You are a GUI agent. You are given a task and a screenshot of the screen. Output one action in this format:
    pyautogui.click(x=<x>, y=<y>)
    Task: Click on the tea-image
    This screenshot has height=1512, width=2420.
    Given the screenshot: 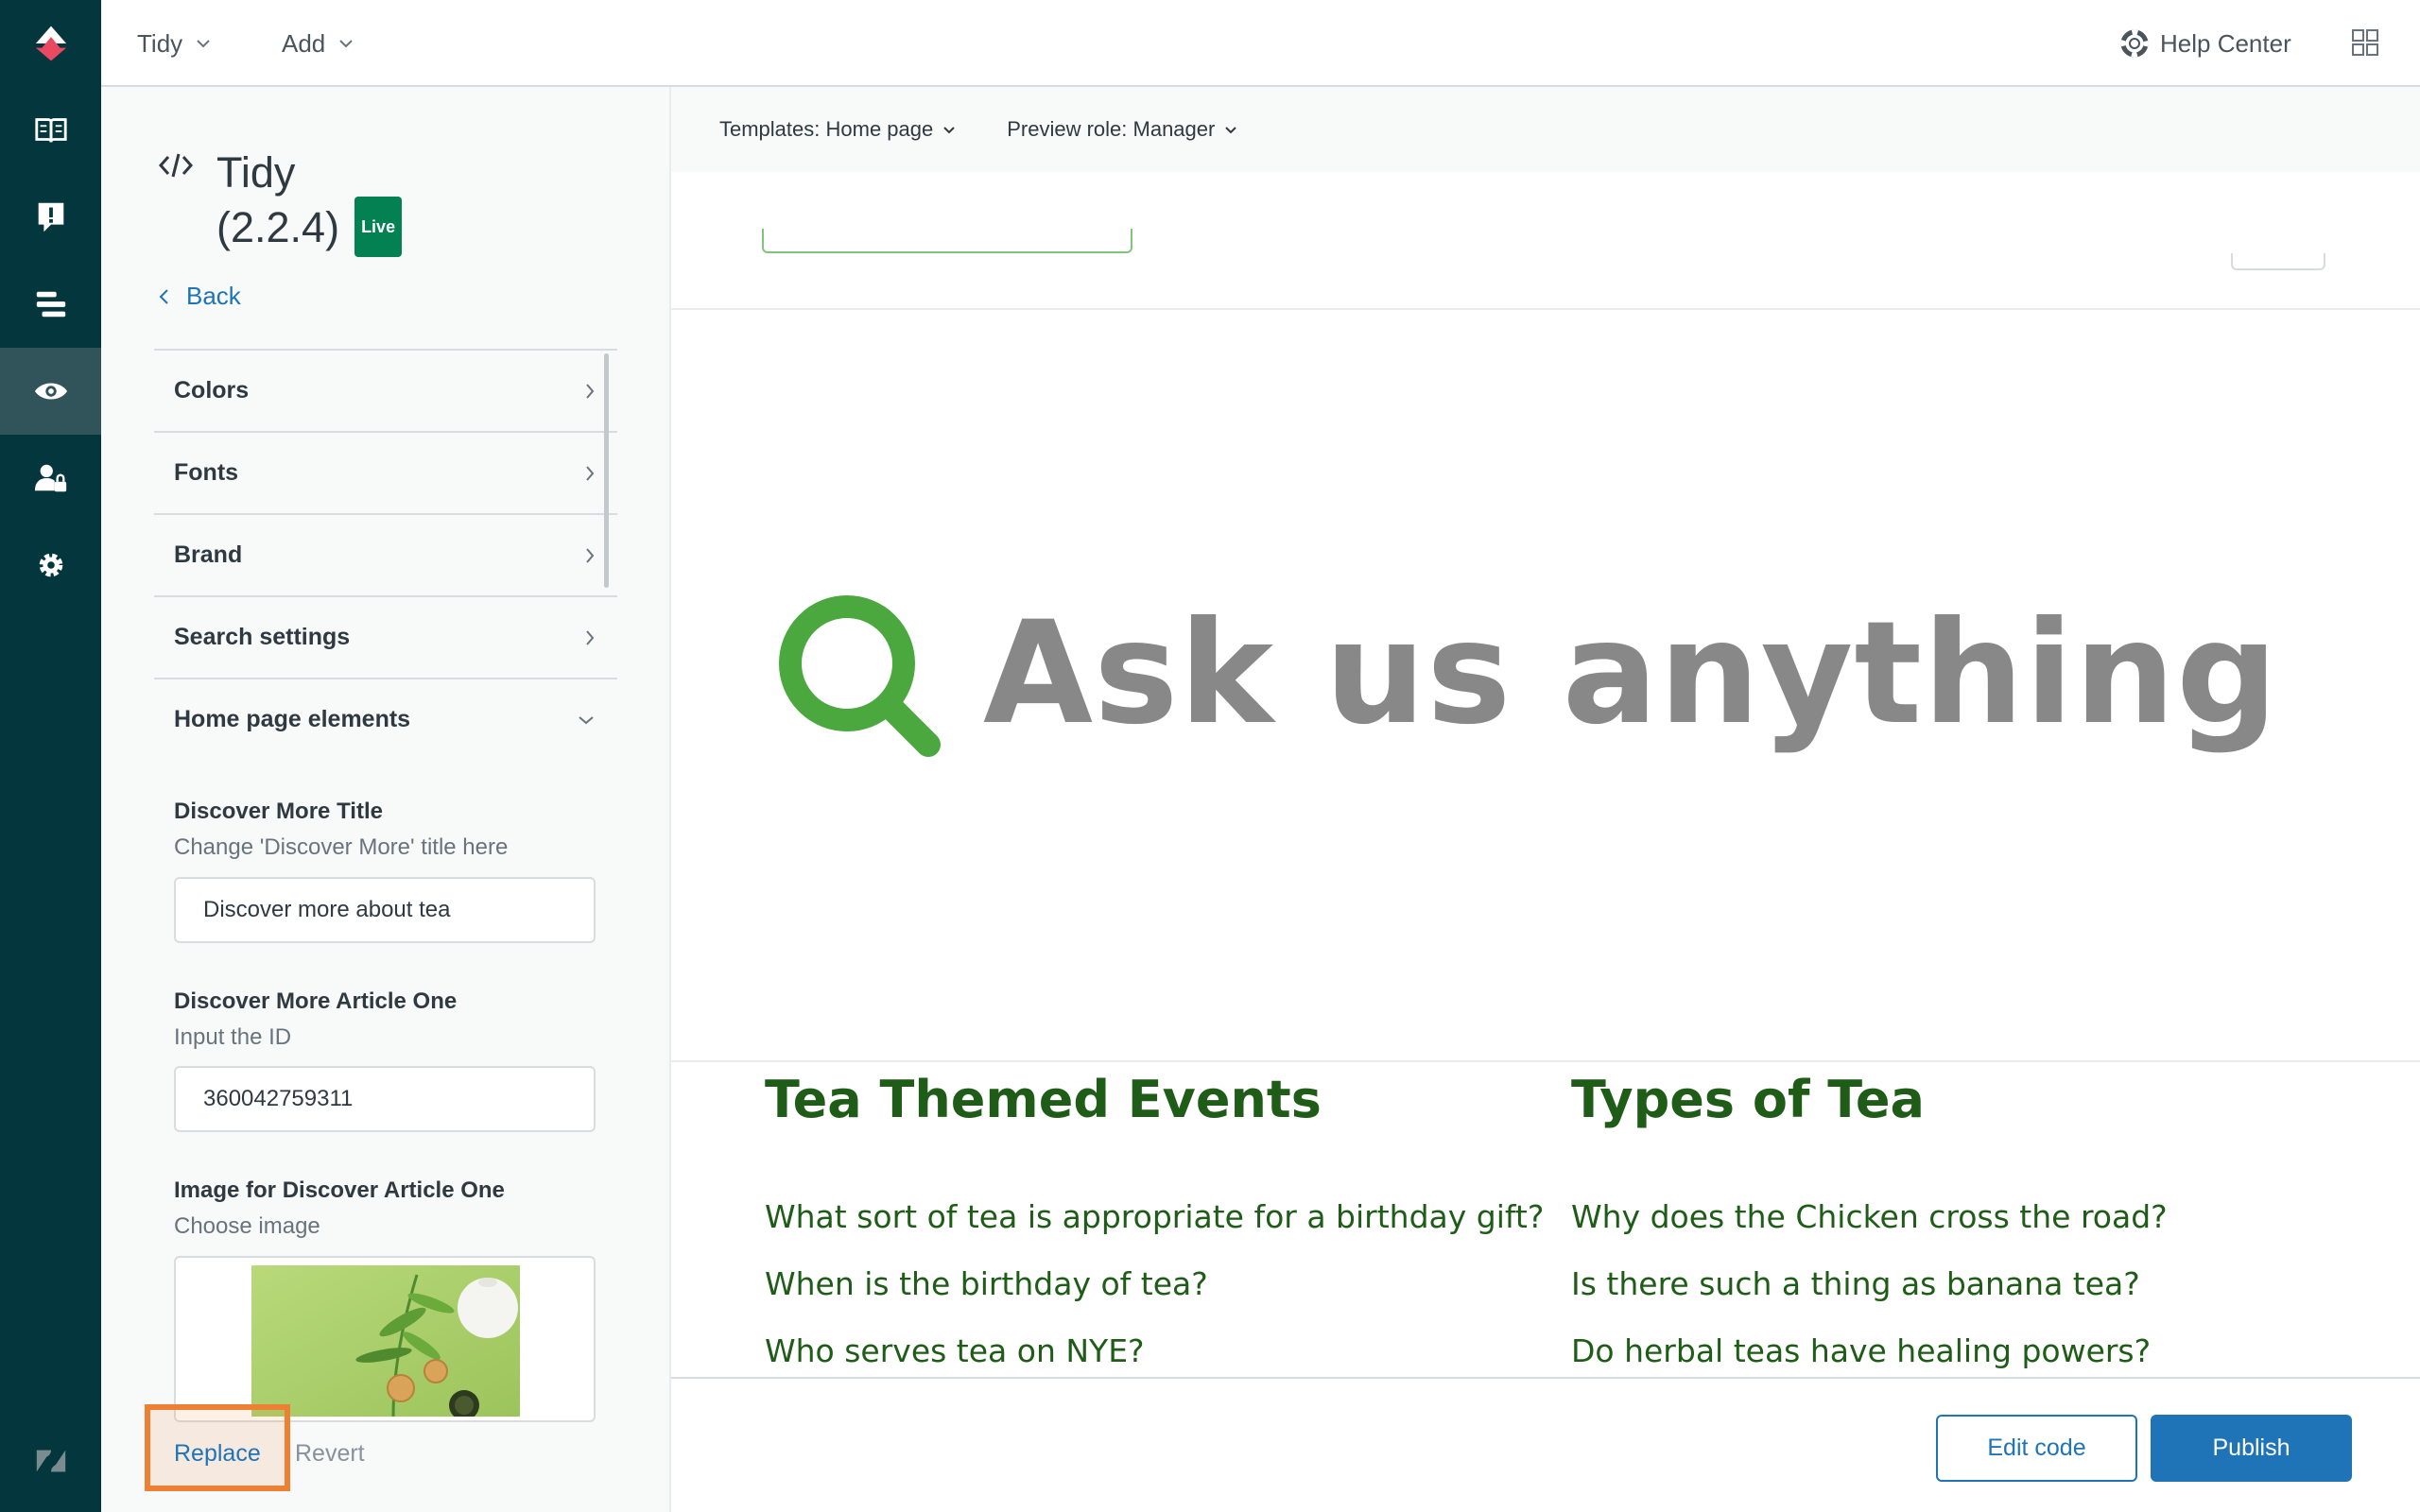 What is the action you would take?
    pyautogui.click(x=385, y=1341)
    